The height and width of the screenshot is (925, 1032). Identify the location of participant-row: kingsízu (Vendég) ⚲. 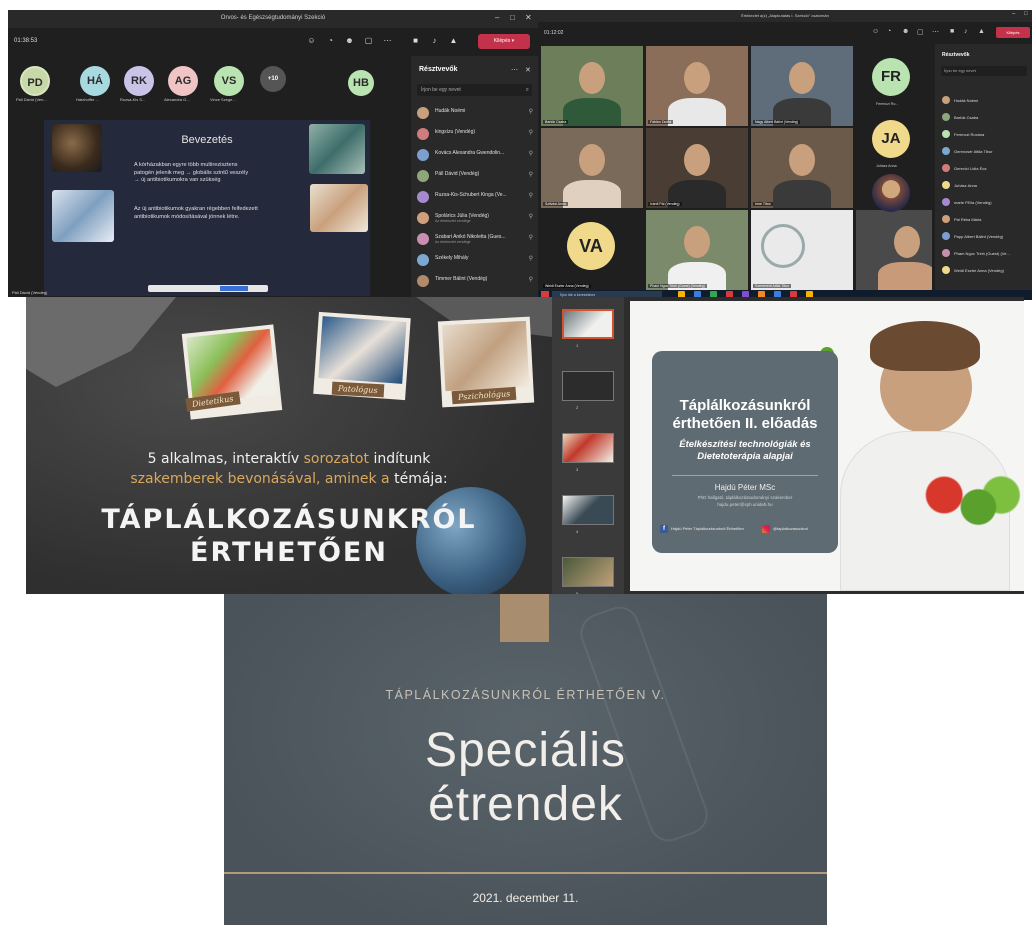
(476, 134).